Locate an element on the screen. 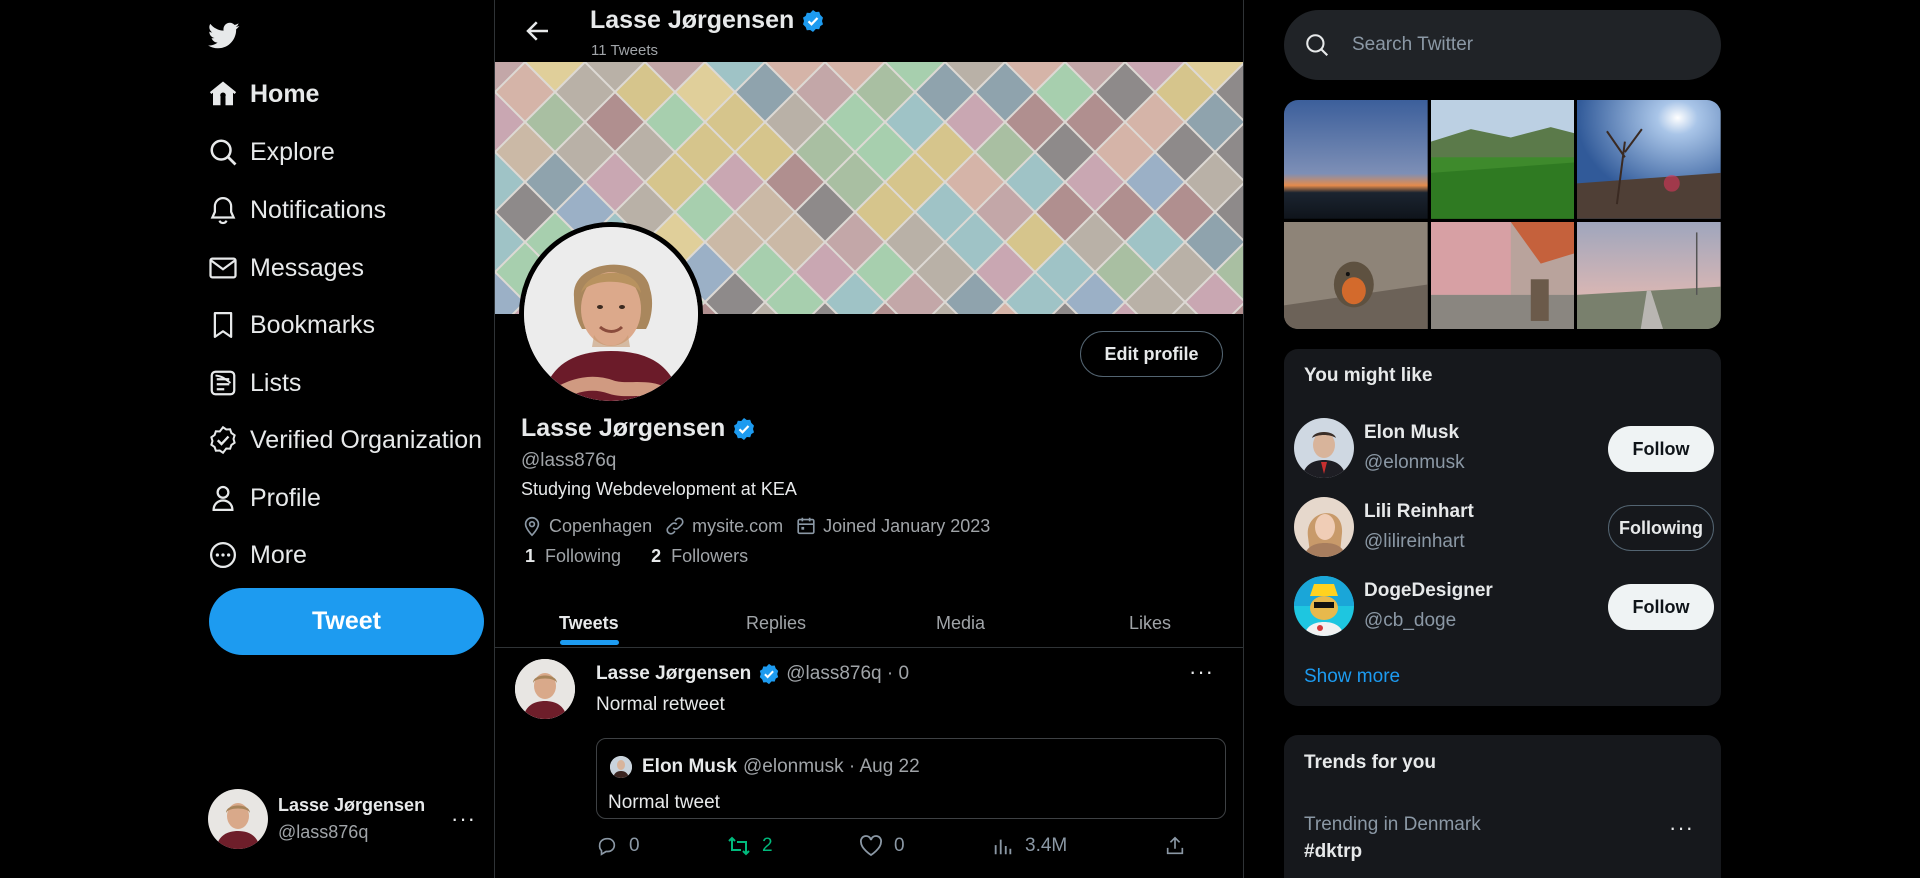  following-count: 1 is located at coordinates (530, 556).